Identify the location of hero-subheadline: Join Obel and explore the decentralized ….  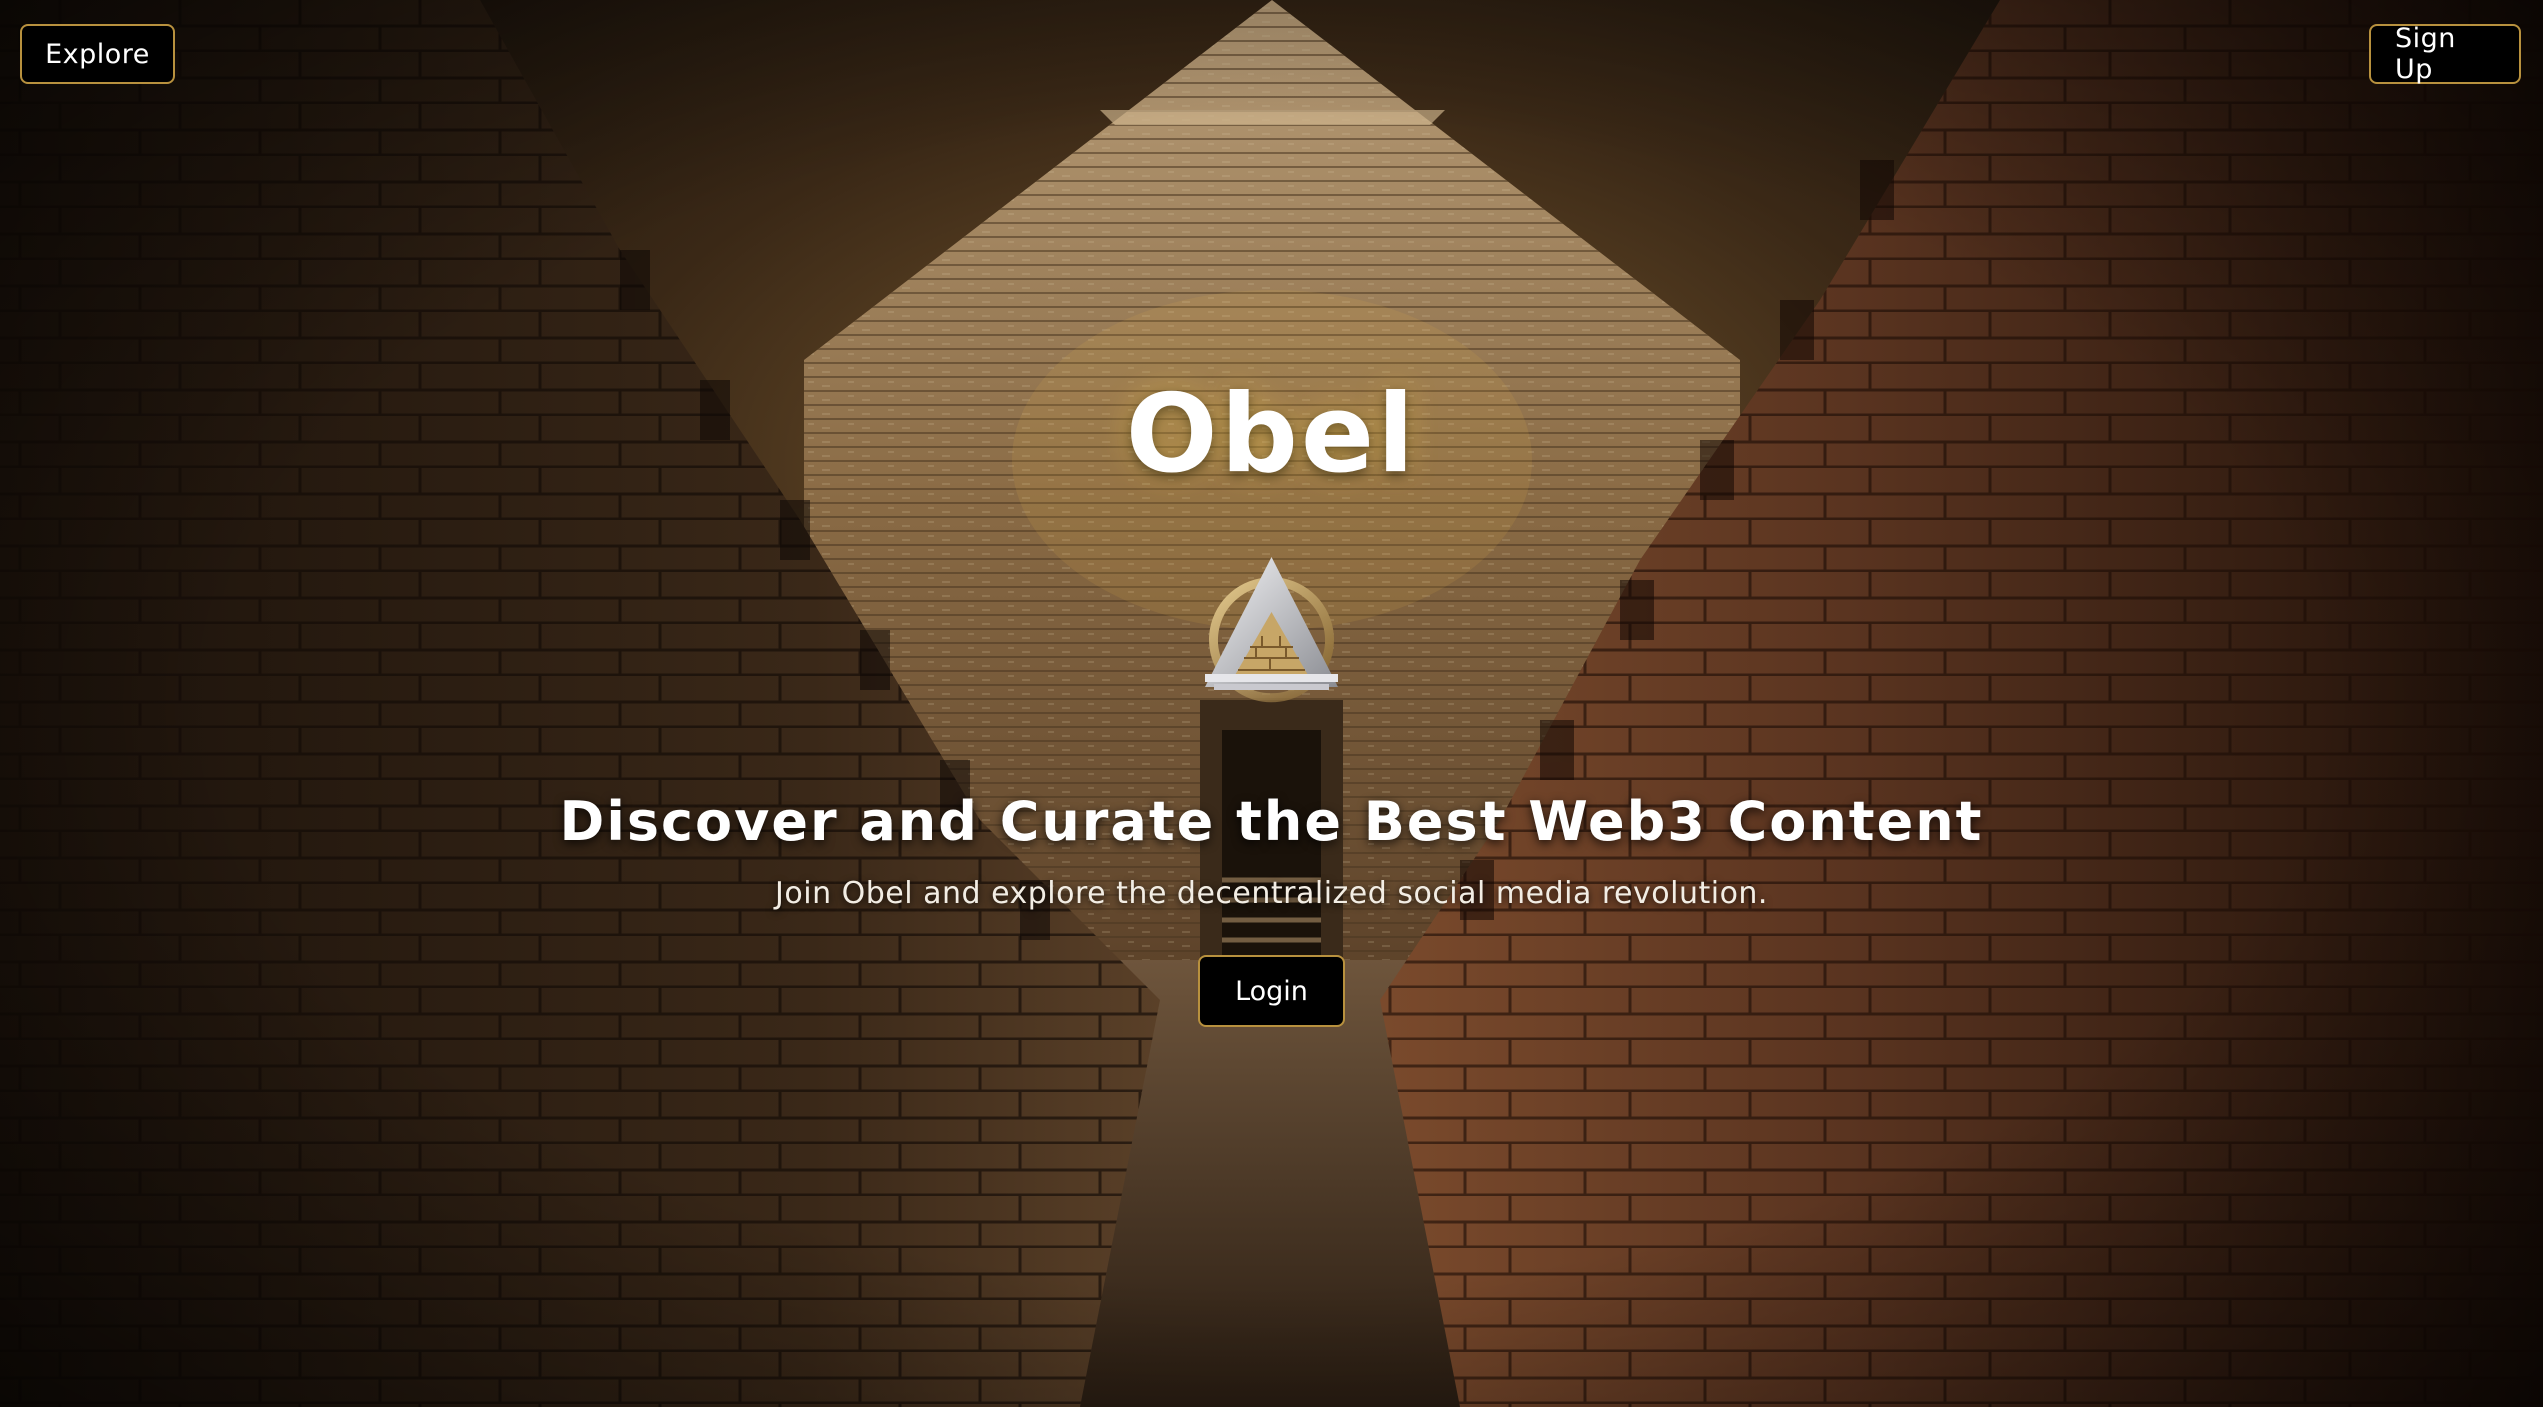
(1271, 893).